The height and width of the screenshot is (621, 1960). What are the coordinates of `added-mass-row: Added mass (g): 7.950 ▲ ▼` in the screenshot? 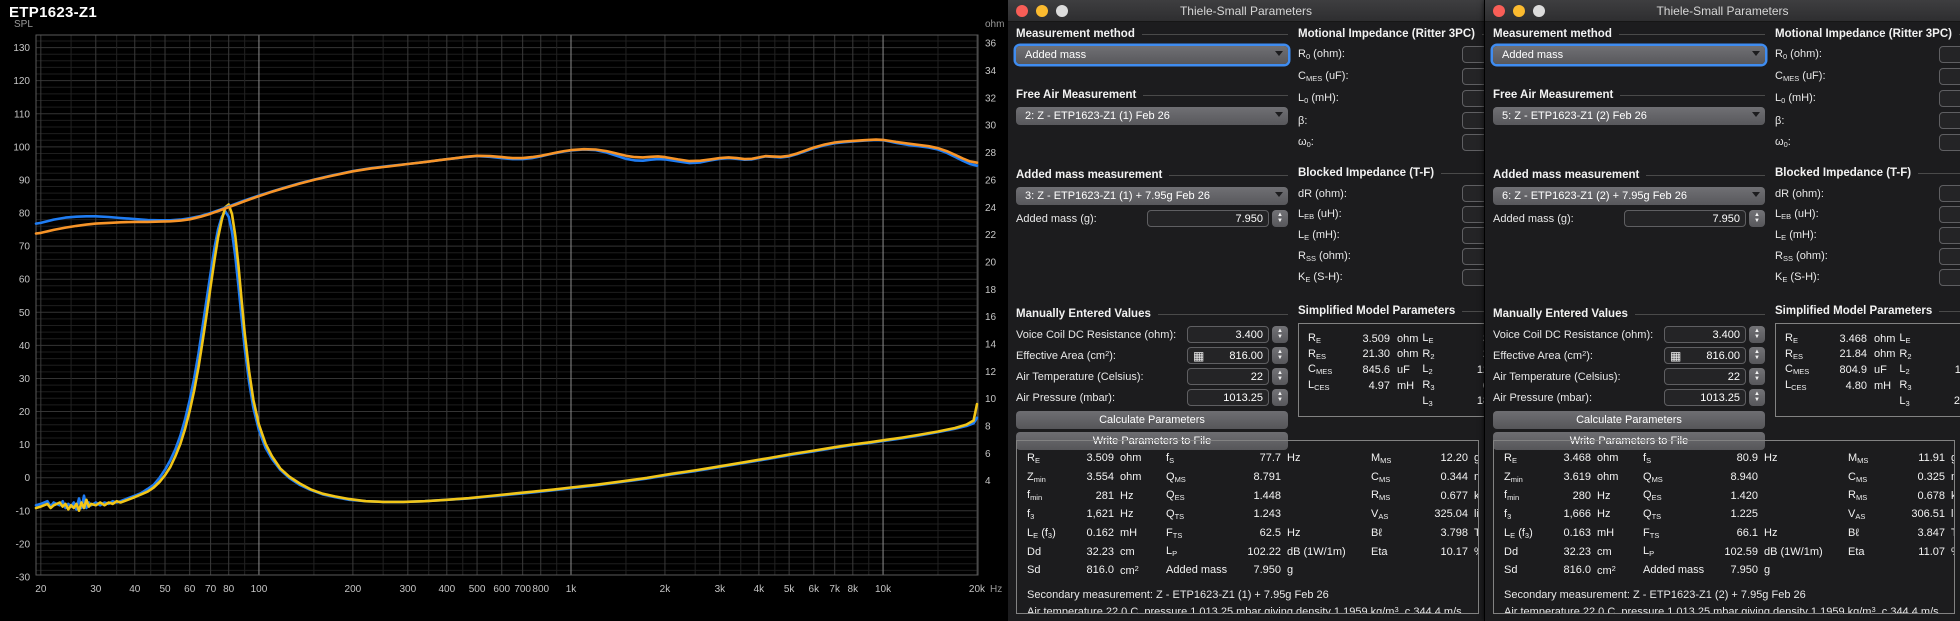 It's located at (1152, 218).